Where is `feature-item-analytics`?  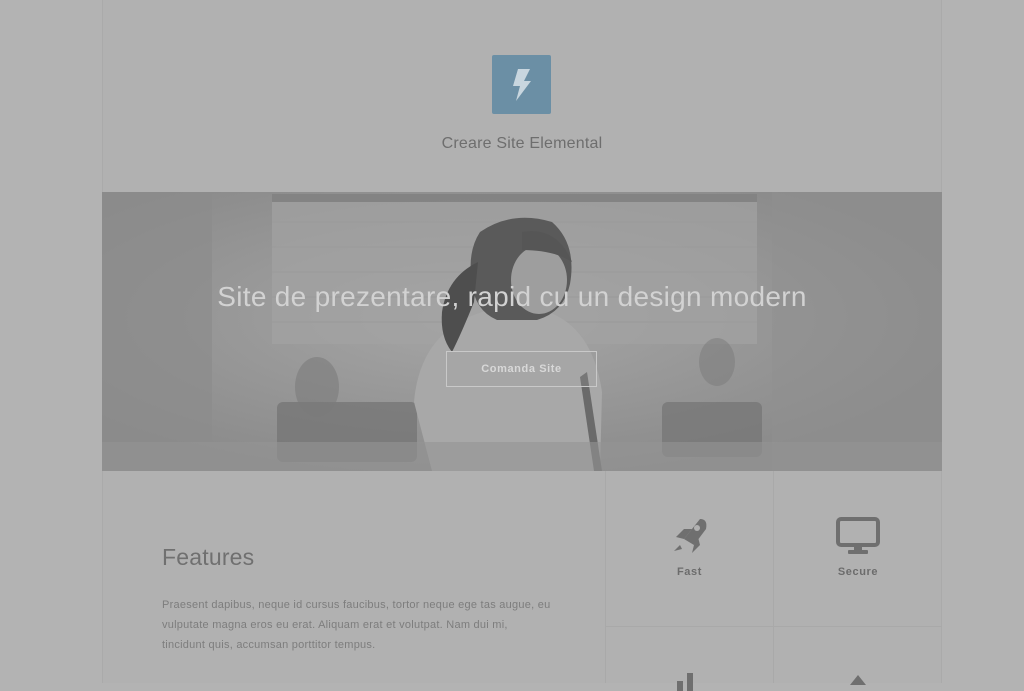 feature-item-analytics is located at coordinates (689, 659).